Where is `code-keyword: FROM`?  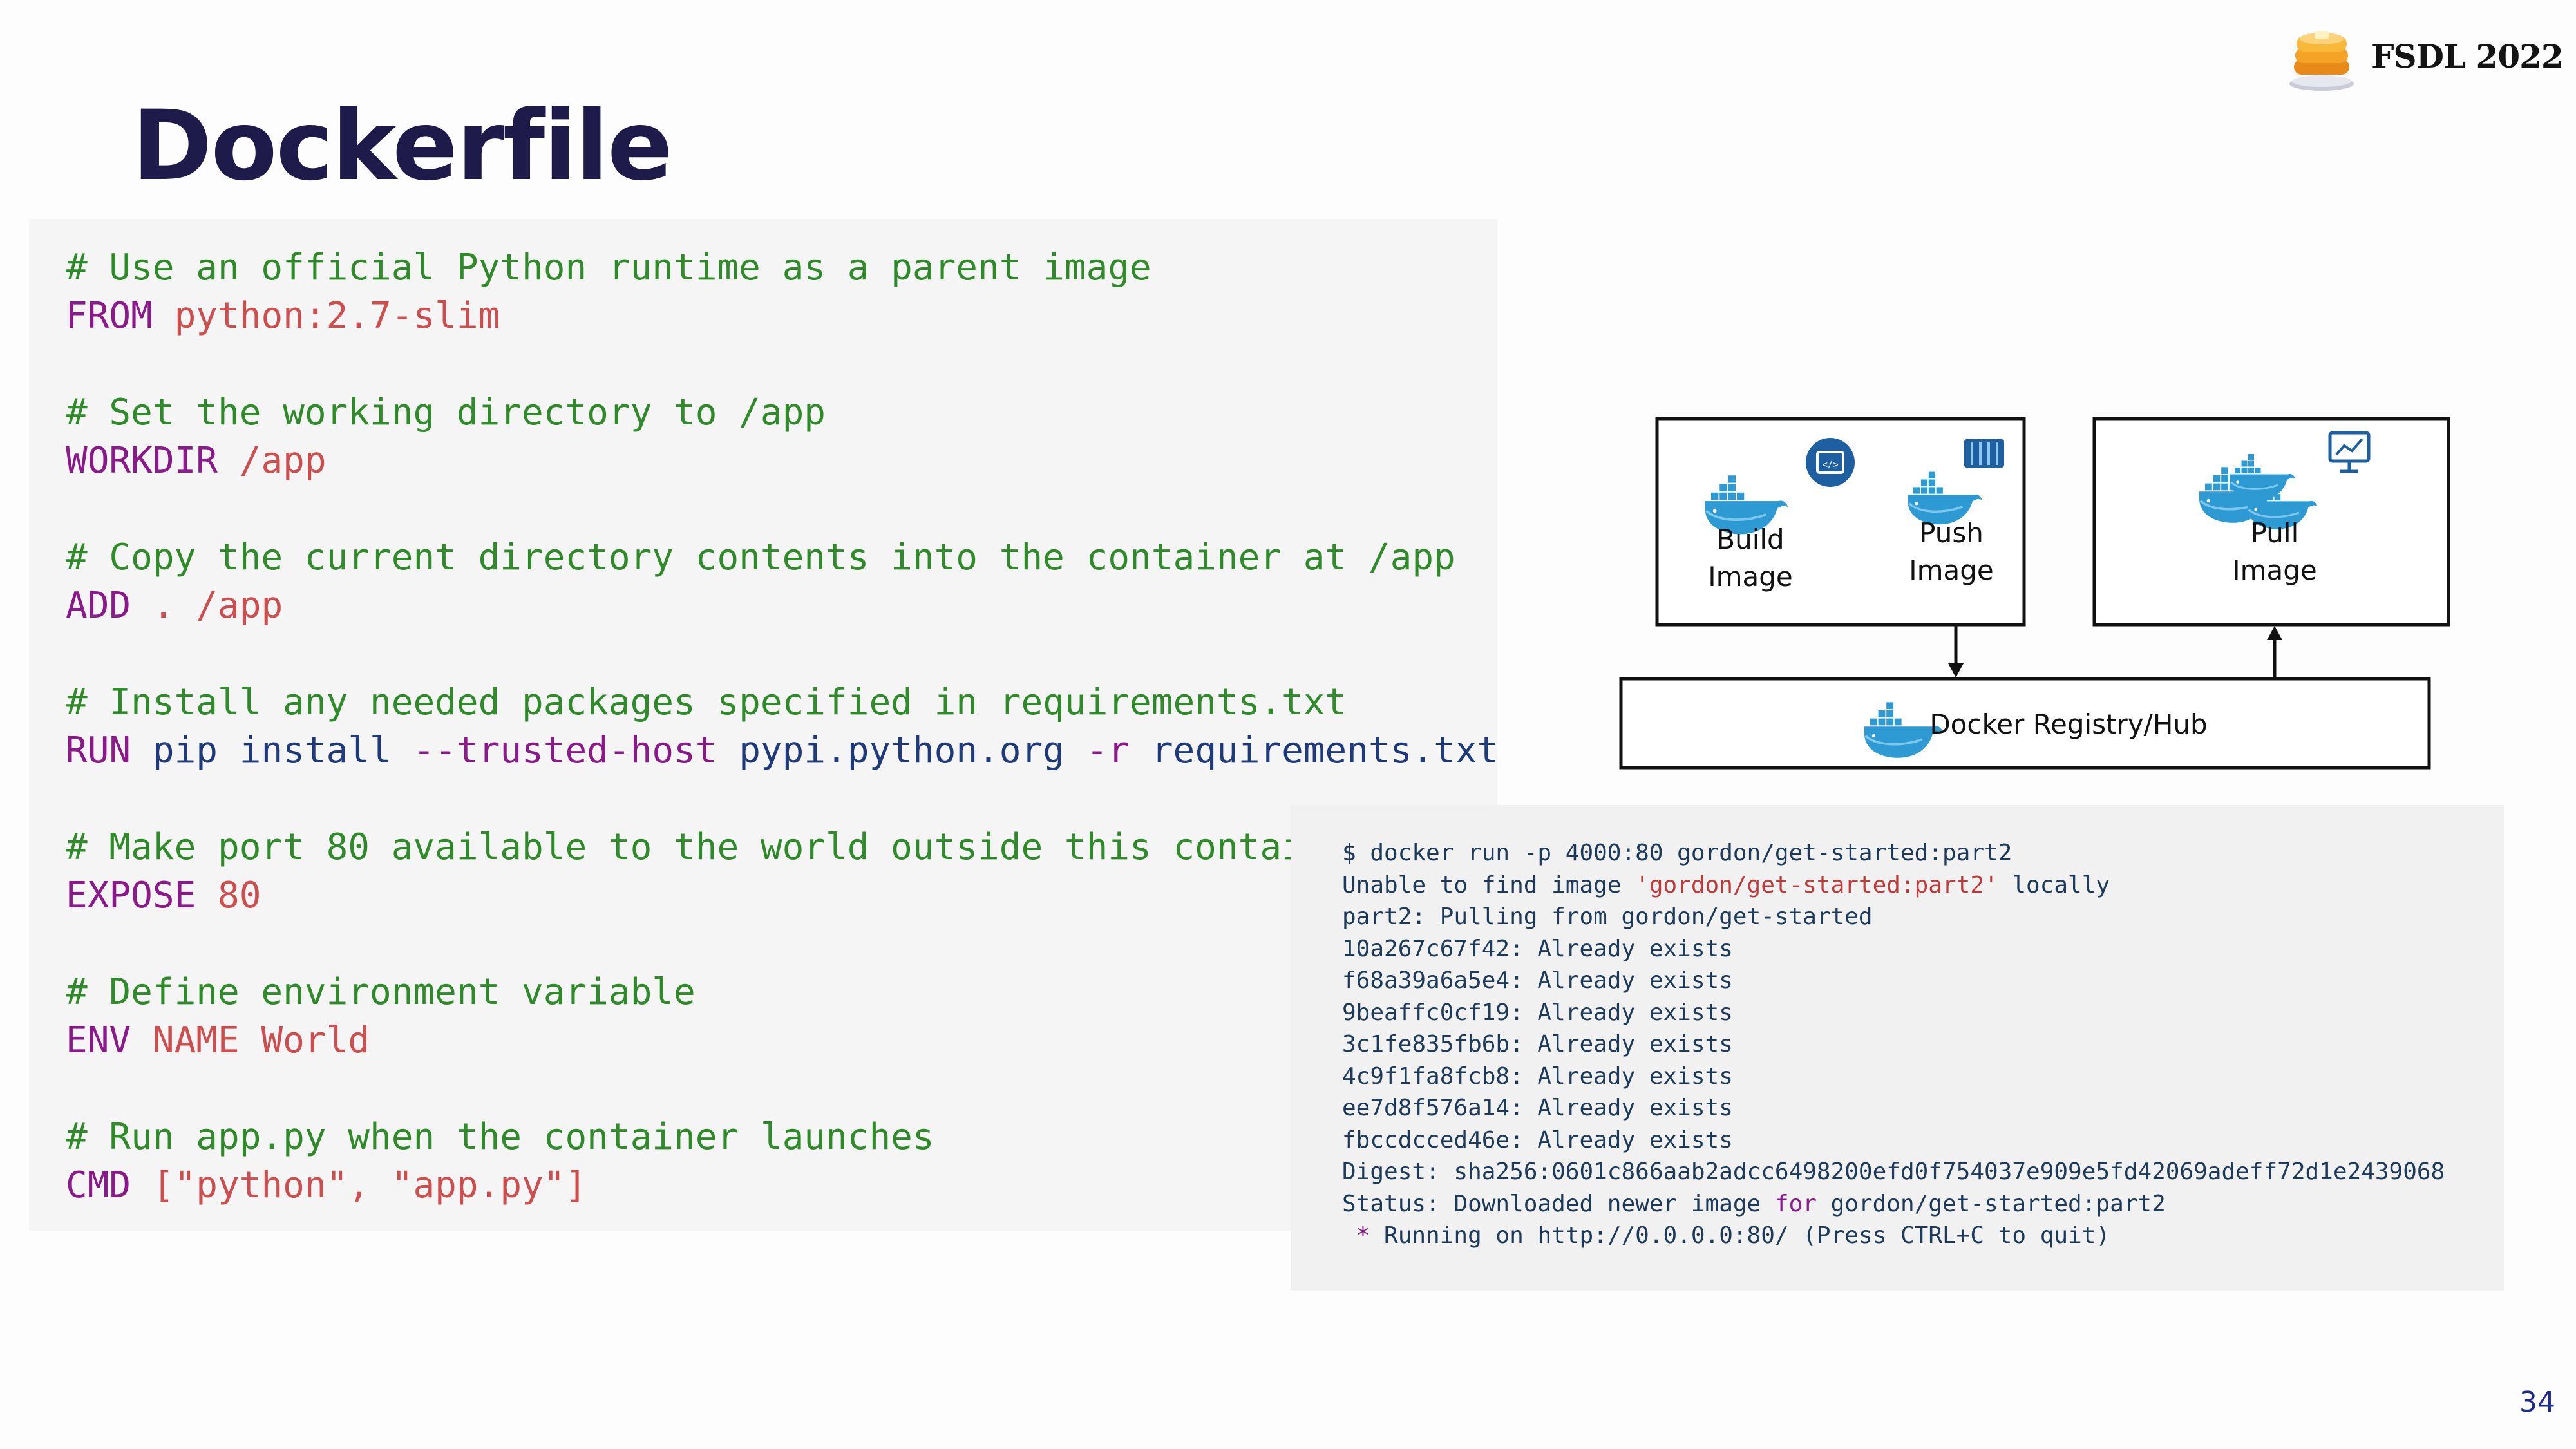 code-keyword: FROM is located at coordinates (109, 316).